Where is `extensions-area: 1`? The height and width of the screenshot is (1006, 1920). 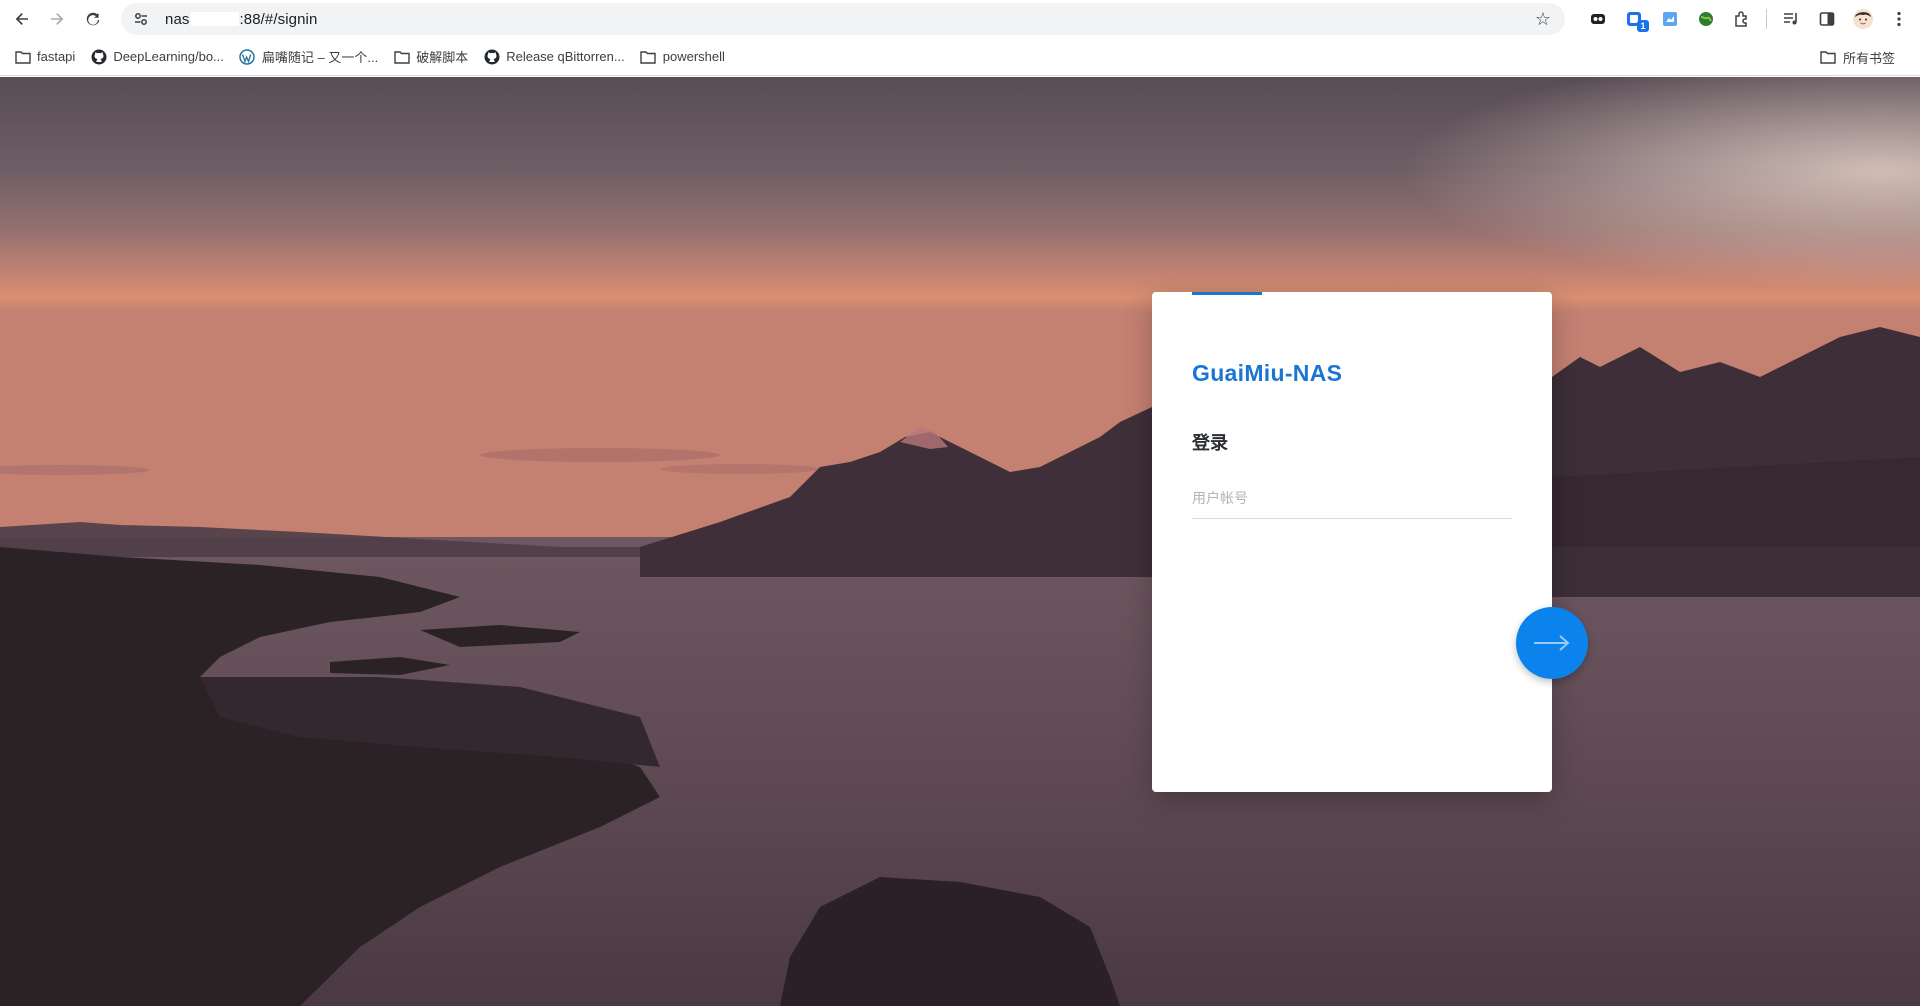
extensions-area: 1 is located at coordinates (1750, 19).